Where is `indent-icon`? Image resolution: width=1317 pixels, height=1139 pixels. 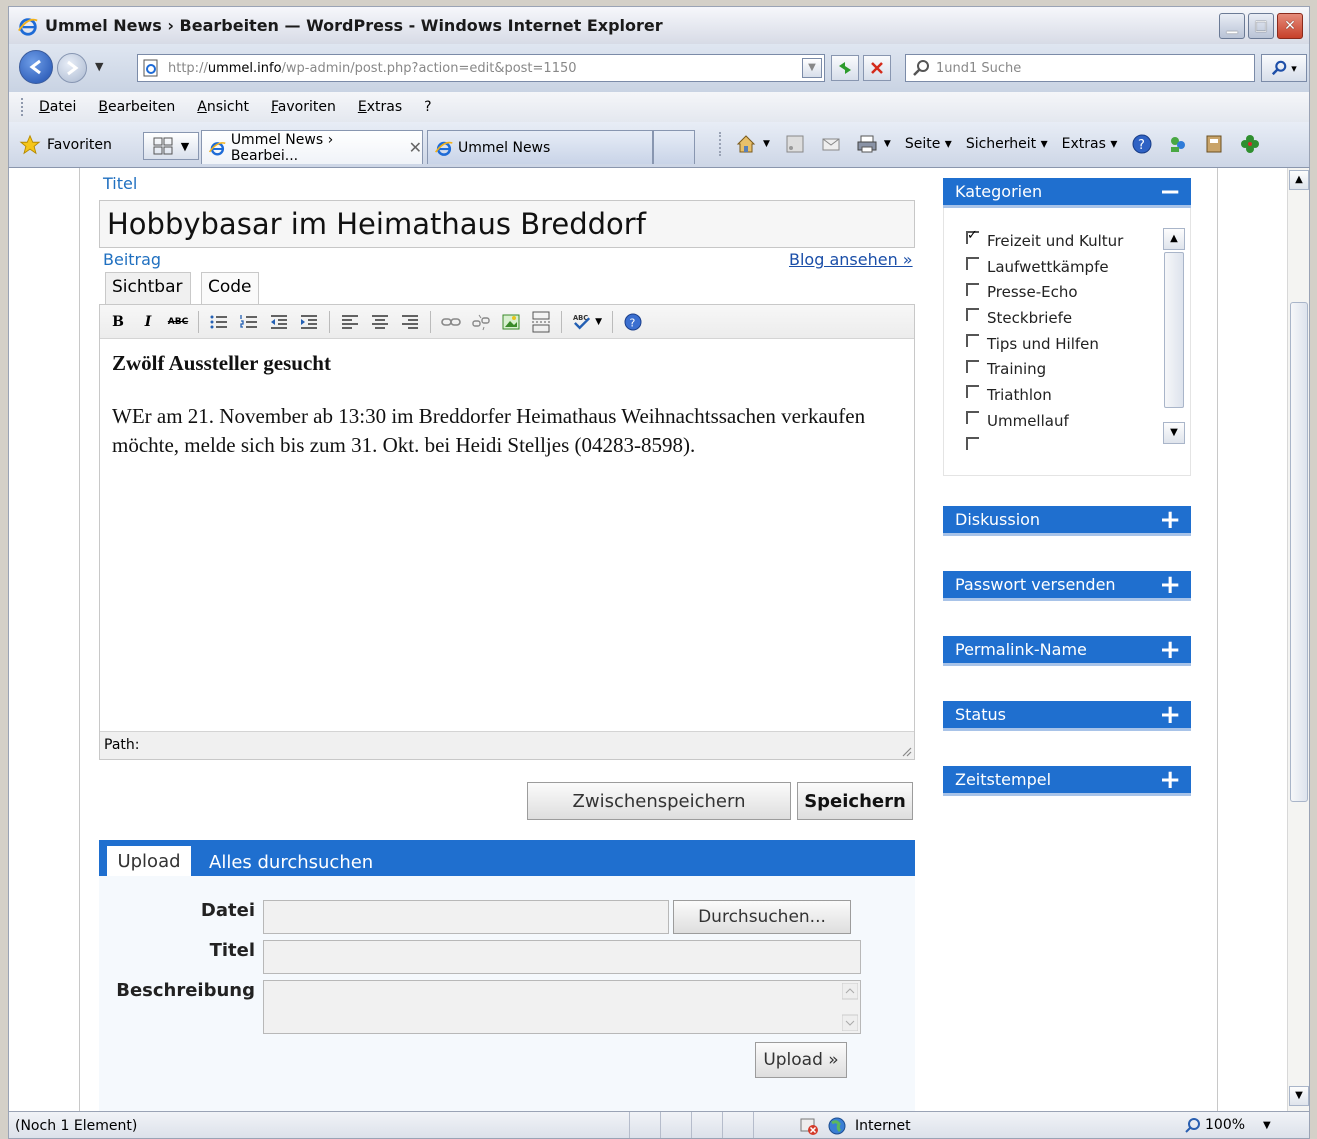
indent-icon is located at coordinates (309, 322).